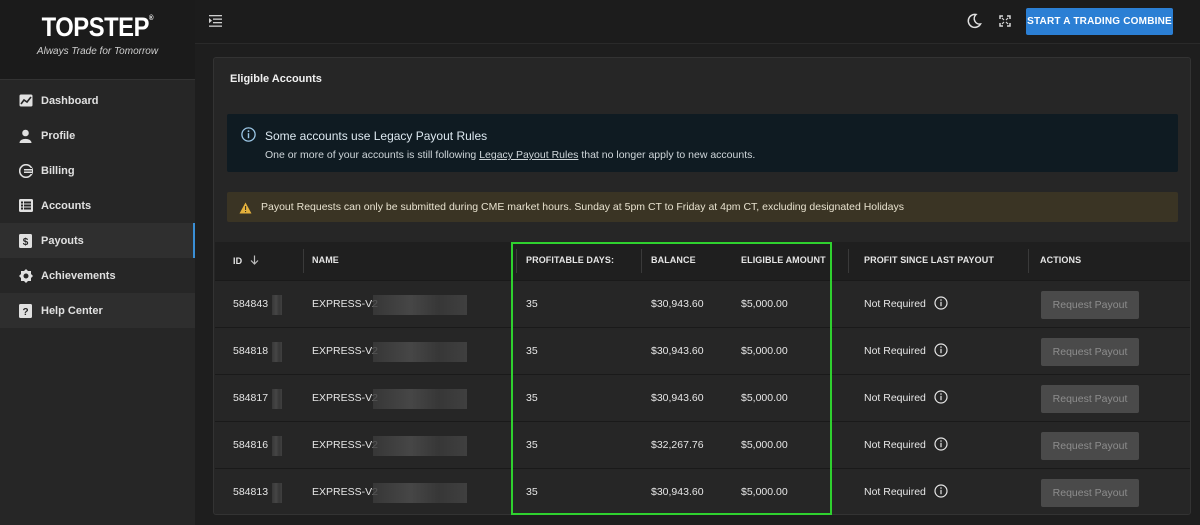 The width and height of the screenshot is (1200, 525). What do you see at coordinates (528, 155) in the screenshot?
I see `legacy-payout-rules-link: Legacy Payout Rules` at bounding box center [528, 155].